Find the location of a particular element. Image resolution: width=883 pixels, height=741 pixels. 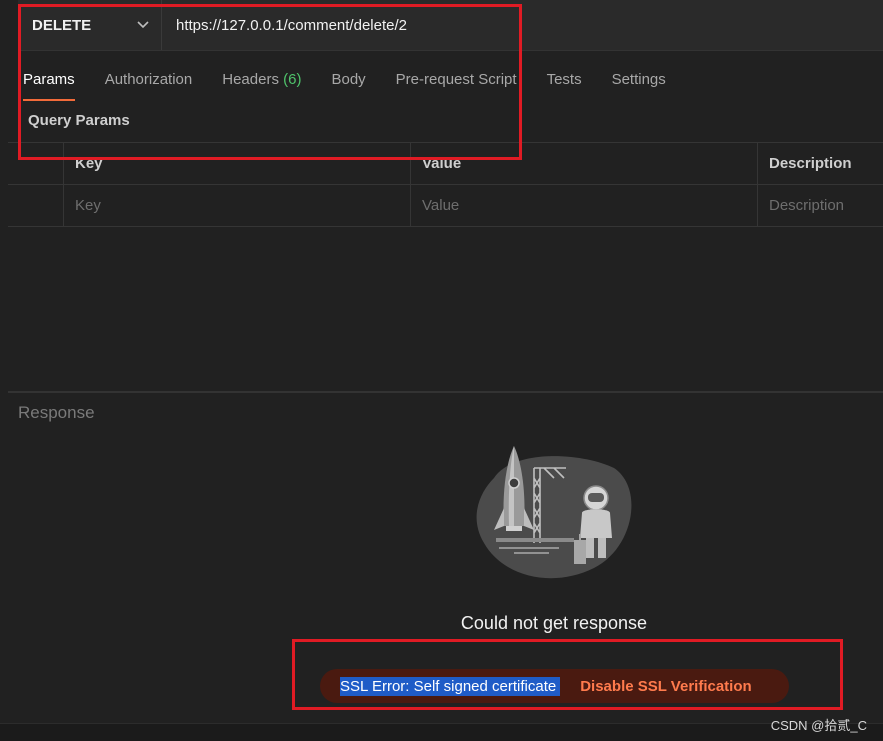

tab-tests: Tests is located at coordinates (564, 80).